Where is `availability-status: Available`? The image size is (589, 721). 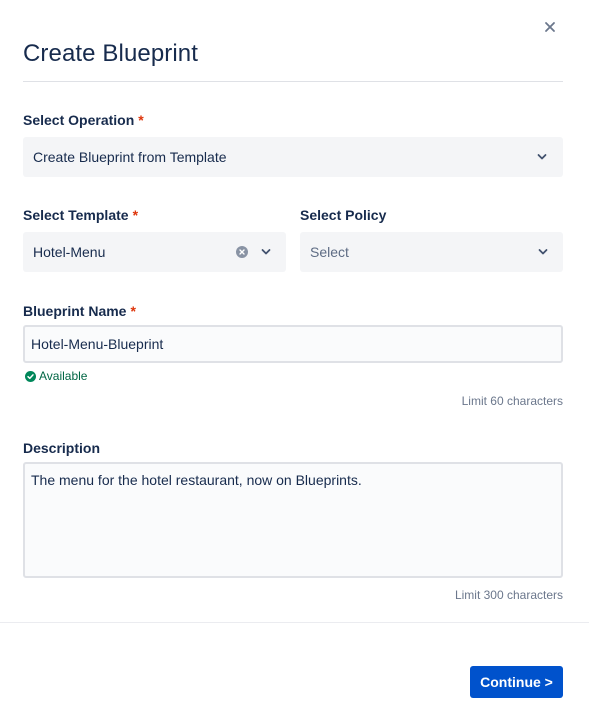
availability-status: Available is located at coordinates (56, 376).